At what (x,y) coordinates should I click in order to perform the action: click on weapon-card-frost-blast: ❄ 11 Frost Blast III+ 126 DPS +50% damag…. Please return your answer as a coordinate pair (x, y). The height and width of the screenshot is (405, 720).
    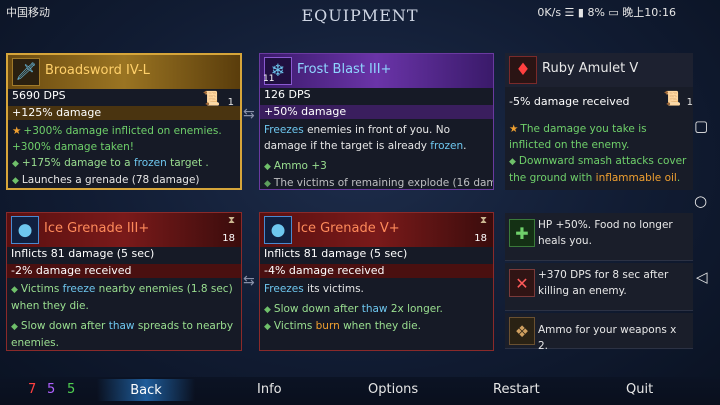
    Looking at the image, I should click on (376, 121).